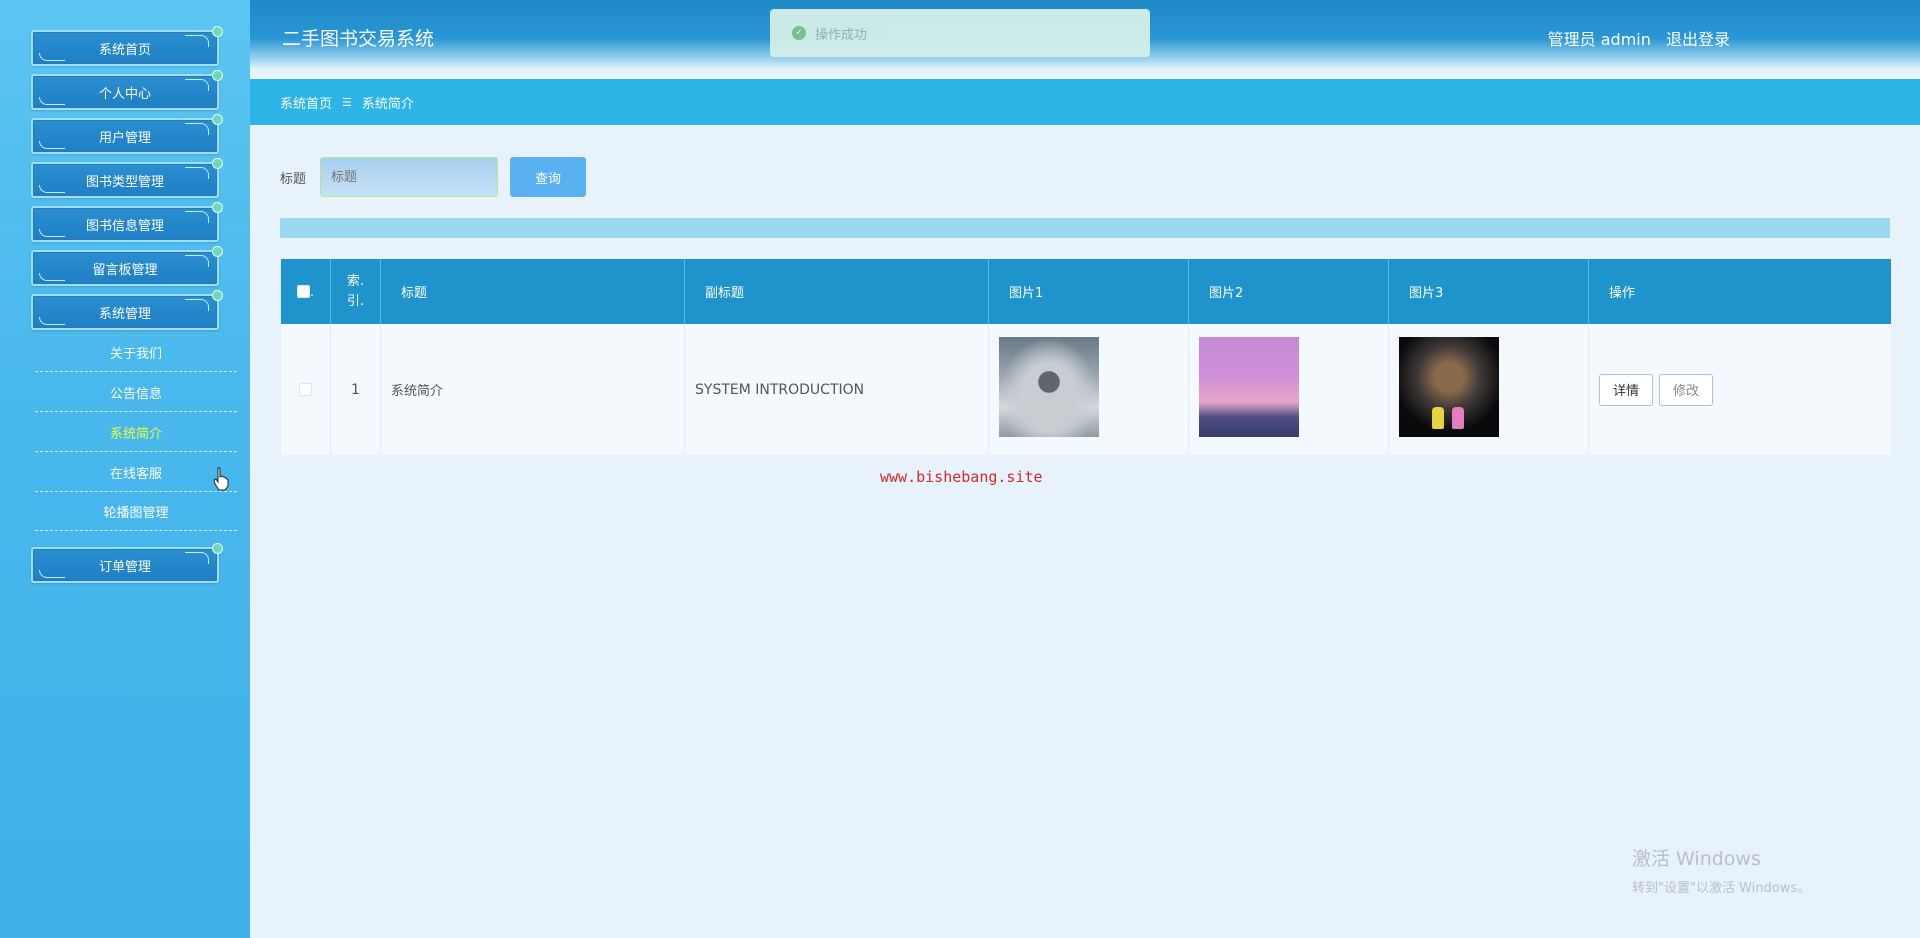 The image size is (1920, 938). Describe the element at coordinates (1489, 291) in the screenshot. I see `header-image3: 图片3` at that location.